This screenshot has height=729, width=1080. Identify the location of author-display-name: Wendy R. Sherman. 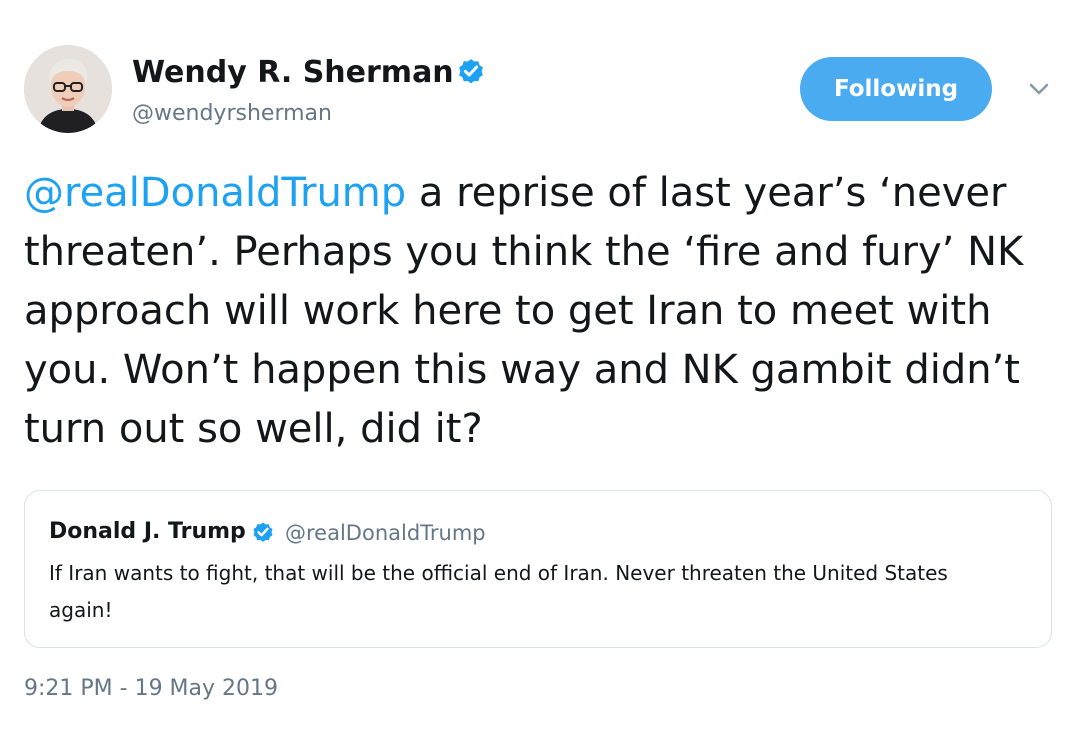
(293, 72).